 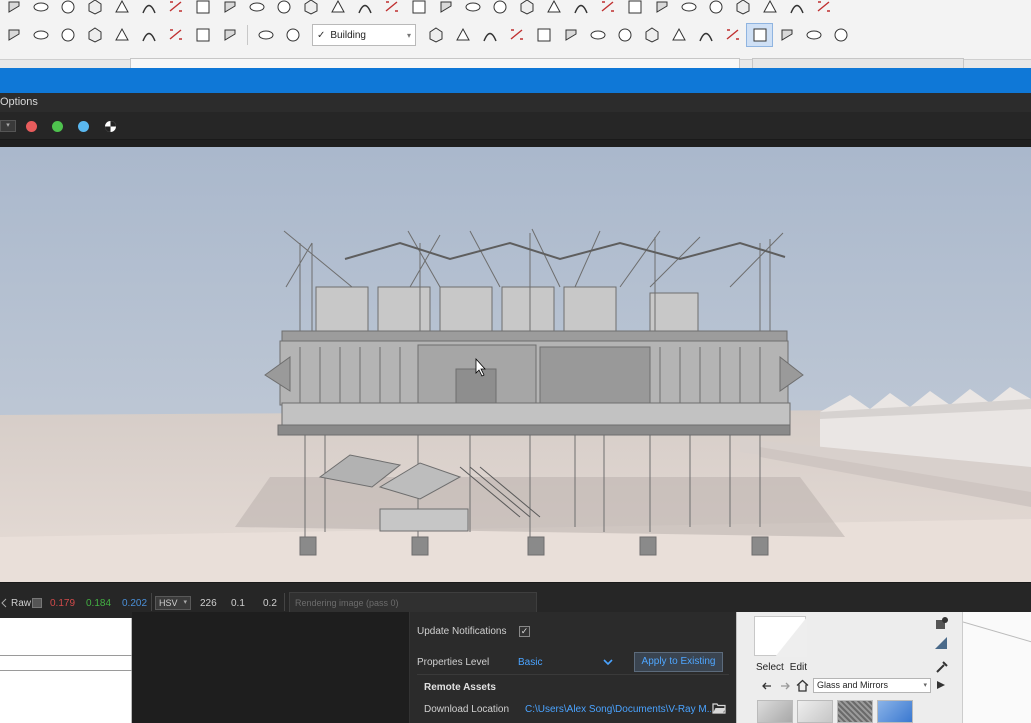 What do you see at coordinates (796, 9) in the screenshot?
I see `sandbox-flip-button` at bounding box center [796, 9].